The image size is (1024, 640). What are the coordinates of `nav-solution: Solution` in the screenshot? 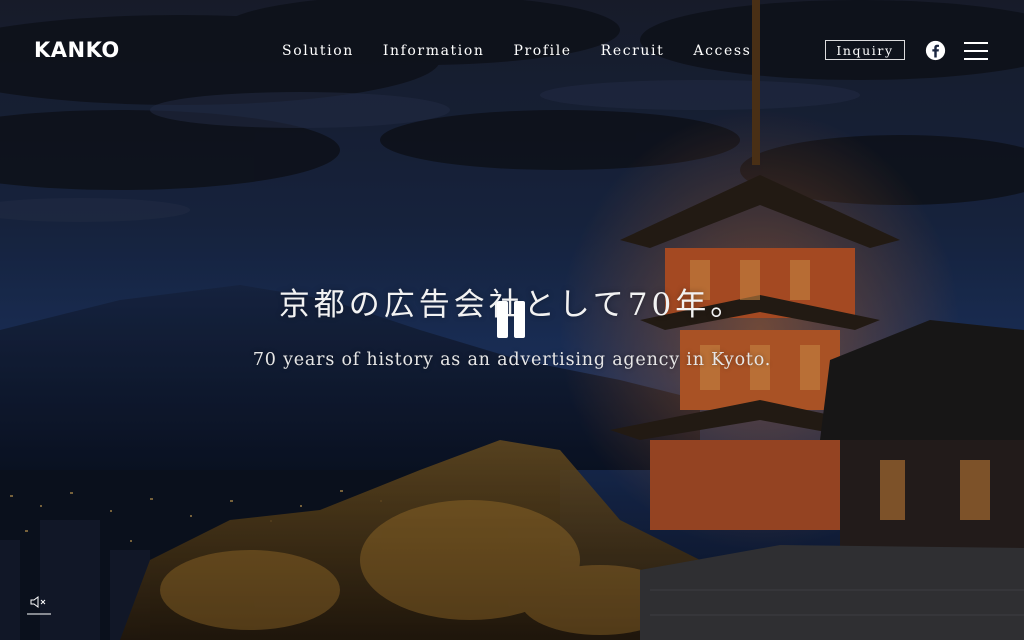 It's located at (318, 51).